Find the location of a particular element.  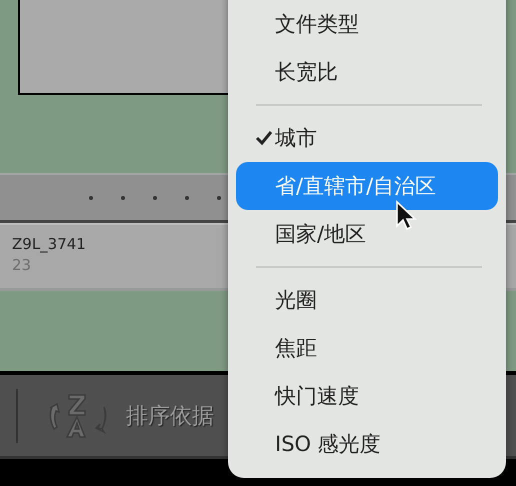

menu-item: 省/直辖市/自治区 is located at coordinates (367, 186).